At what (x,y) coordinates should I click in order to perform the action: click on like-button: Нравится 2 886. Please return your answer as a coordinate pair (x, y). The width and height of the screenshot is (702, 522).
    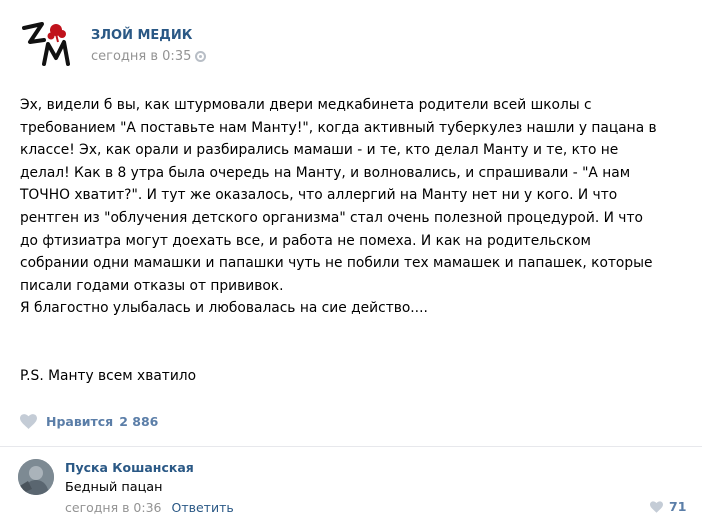
    Looking at the image, I should click on (89, 421).